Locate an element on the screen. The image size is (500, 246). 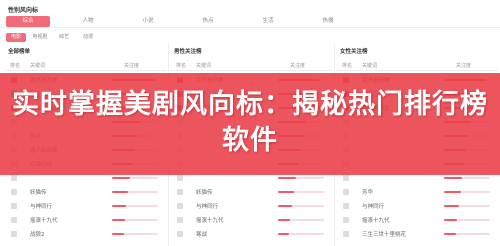
tab-xiaoshuo: 小说 is located at coordinates (148, 21).